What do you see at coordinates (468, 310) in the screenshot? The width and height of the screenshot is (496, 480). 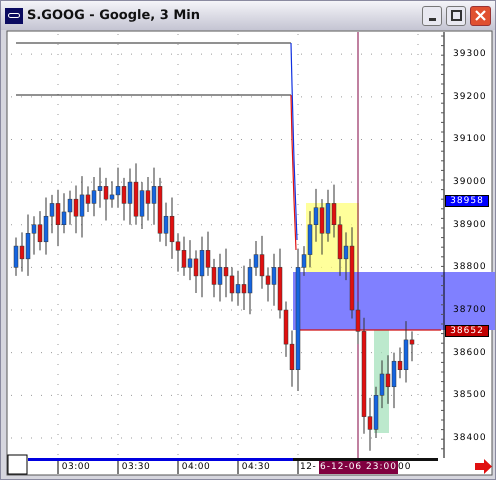 I see `price-label: 38700` at bounding box center [468, 310].